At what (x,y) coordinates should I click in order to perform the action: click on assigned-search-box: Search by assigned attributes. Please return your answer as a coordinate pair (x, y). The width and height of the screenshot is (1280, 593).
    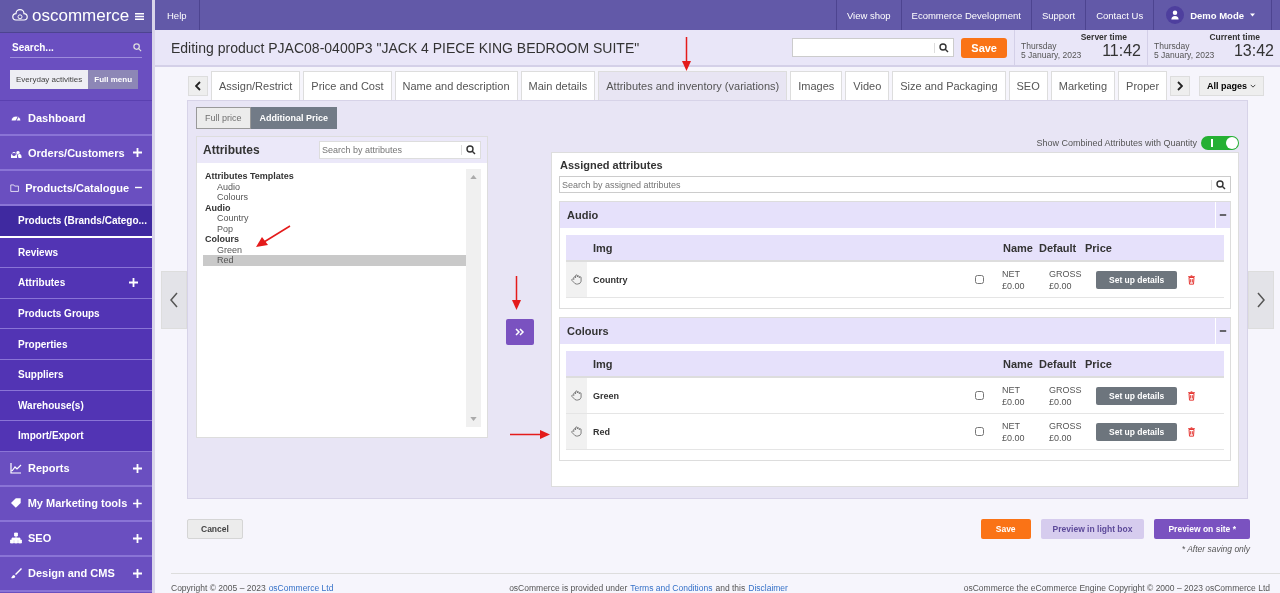
    Looking at the image, I should click on (895, 184).